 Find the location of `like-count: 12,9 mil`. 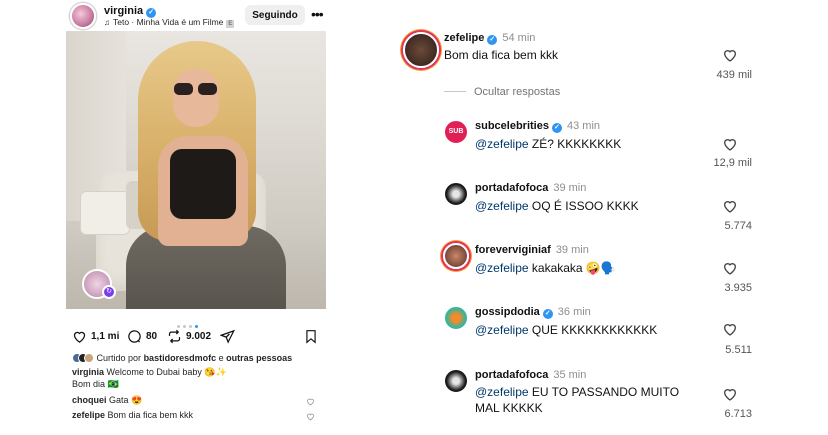

like-count: 12,9 mil is located at coordinates (732, 163).